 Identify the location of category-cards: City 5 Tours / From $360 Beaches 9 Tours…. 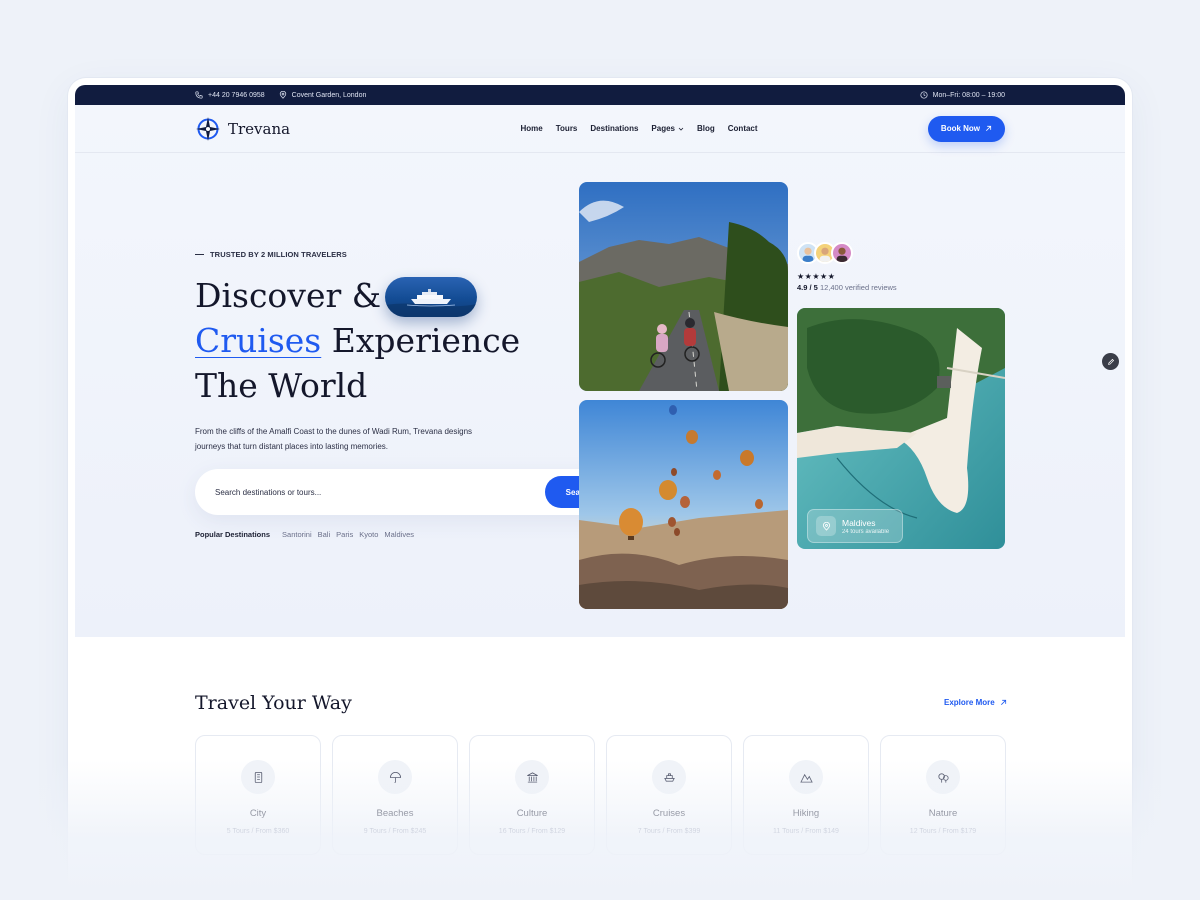
(600, 795).